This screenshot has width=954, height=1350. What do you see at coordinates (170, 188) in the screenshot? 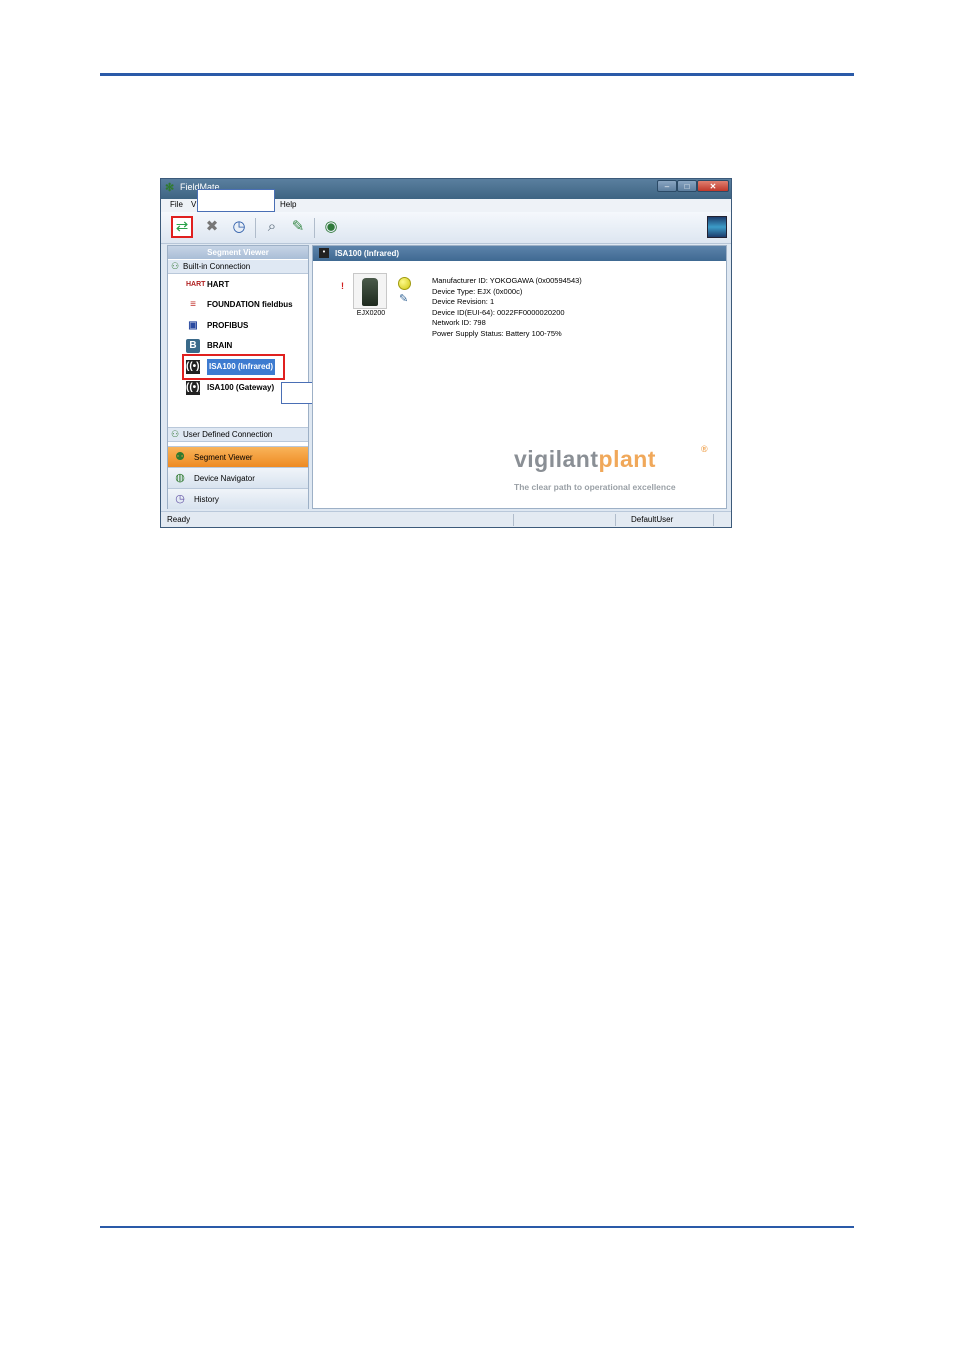
I see `app-icon: ✻` at bounding box center [170, 188].